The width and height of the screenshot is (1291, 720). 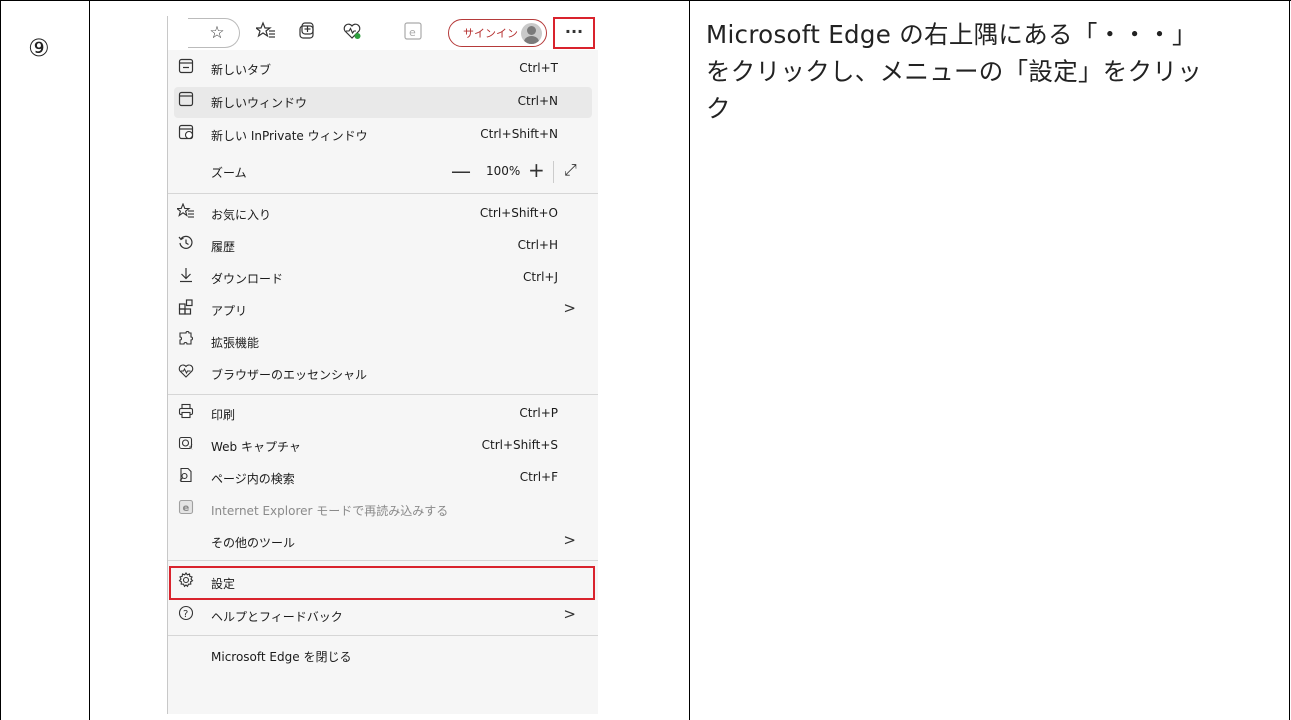 What do you see at coordinates (241, 70) in the screenshot?
I see `menu-item-label: 新しいタブ` at bounding box center [241, 70].